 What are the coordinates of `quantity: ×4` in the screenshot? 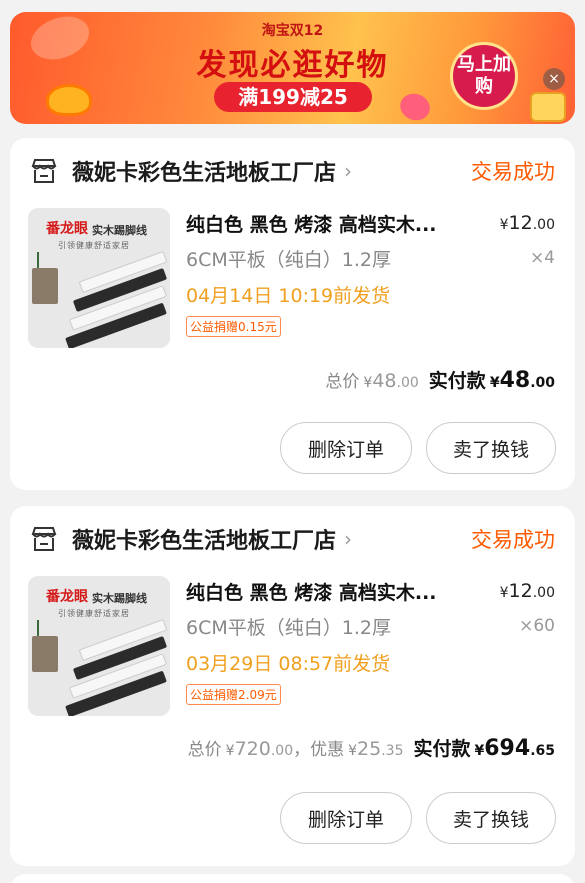 It's located at (542, 258).